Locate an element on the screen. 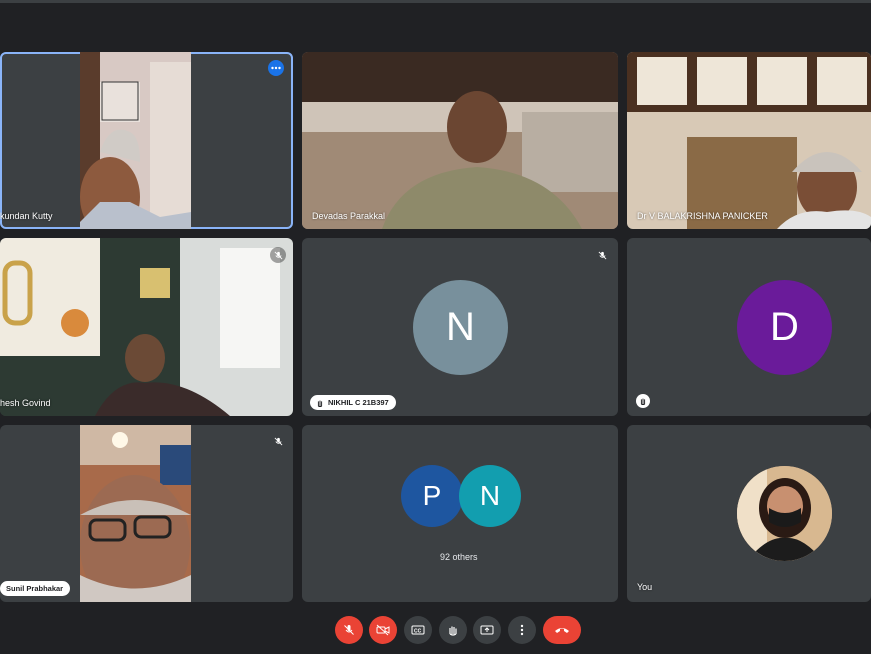  participant-tile-govind: hesh Govind is located at coordinates (146, 327).